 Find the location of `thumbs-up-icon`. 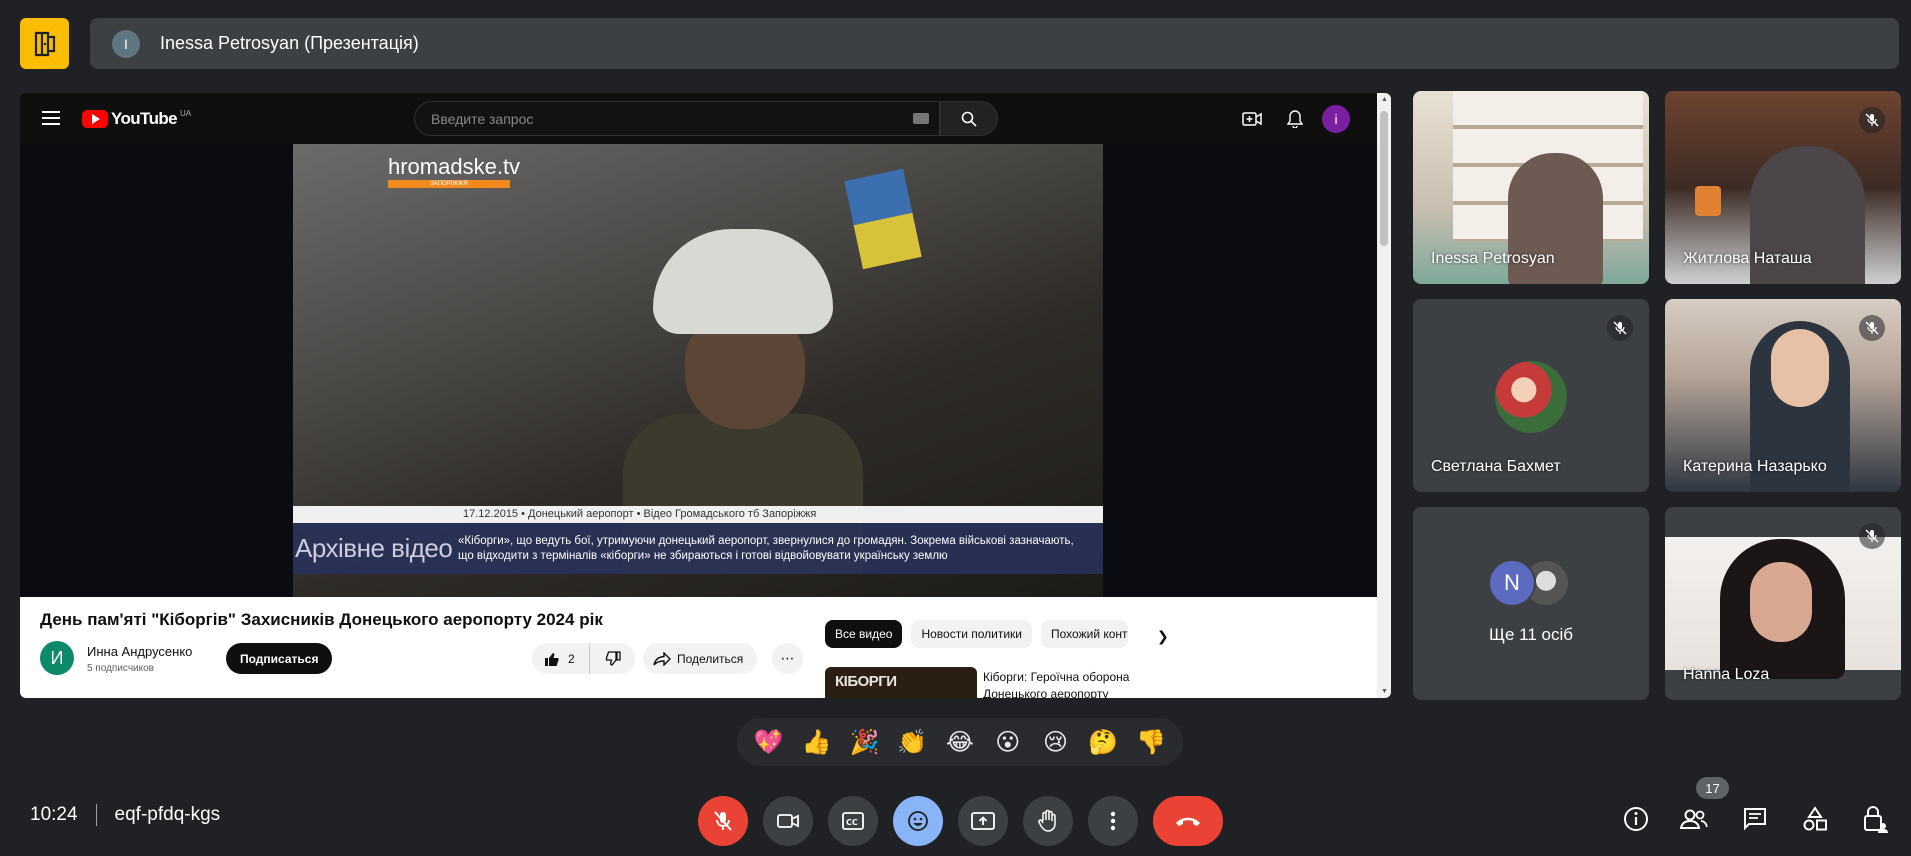

thumbs-up-icon is located at coordinates (552, 659).